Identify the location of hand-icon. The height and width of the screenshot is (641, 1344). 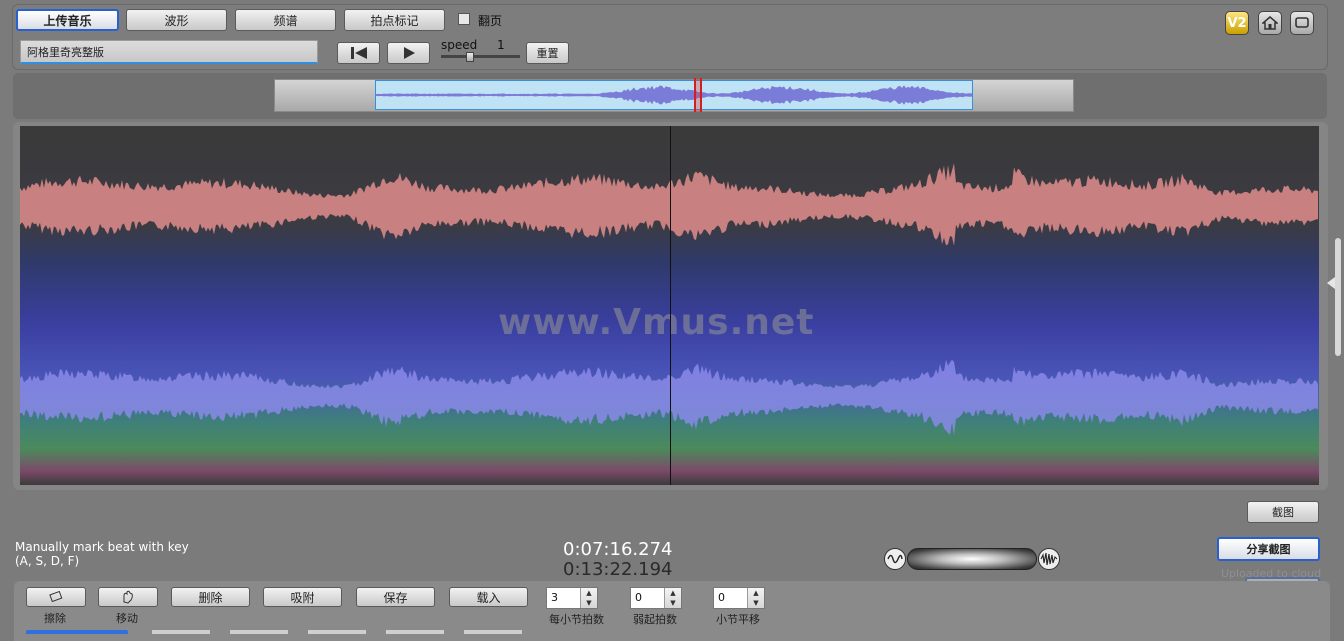
(128, 597).